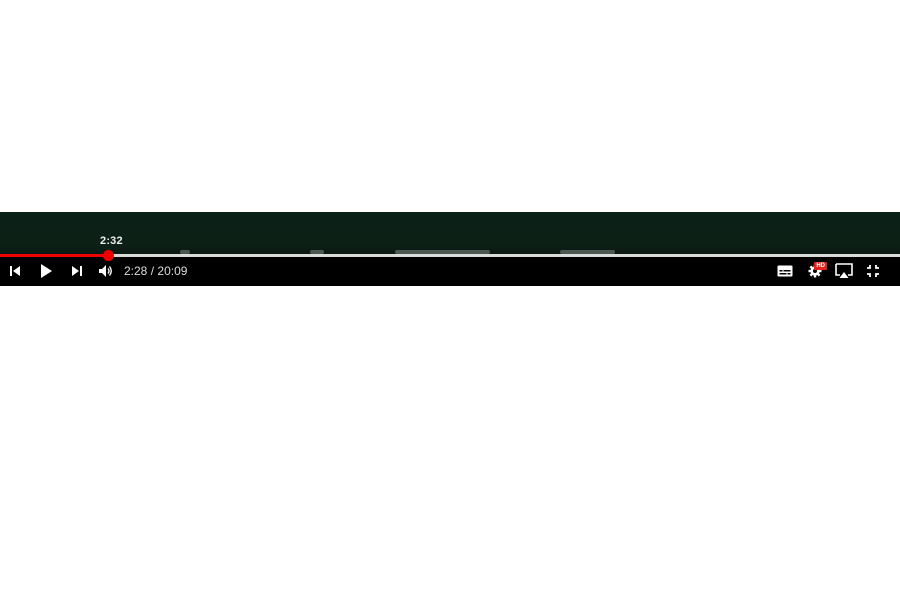 The image size is (900, 600). I want to click on airplay-button, so click(844, 271).